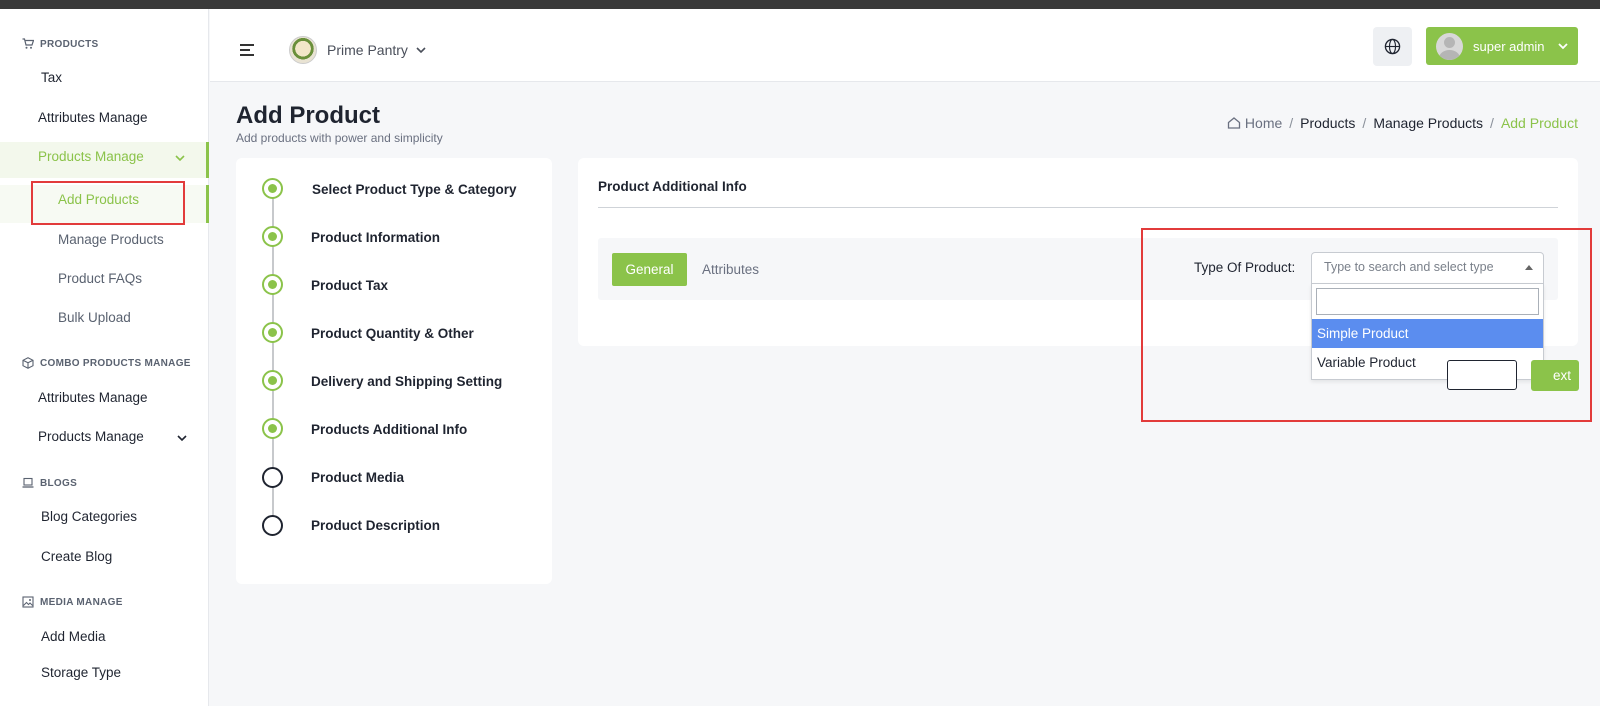 This screenshot has height=706, width=1600. Describe the element at coordinates (357, 477) in the screenshot. I see `step-product-media: Product Media` at that location.